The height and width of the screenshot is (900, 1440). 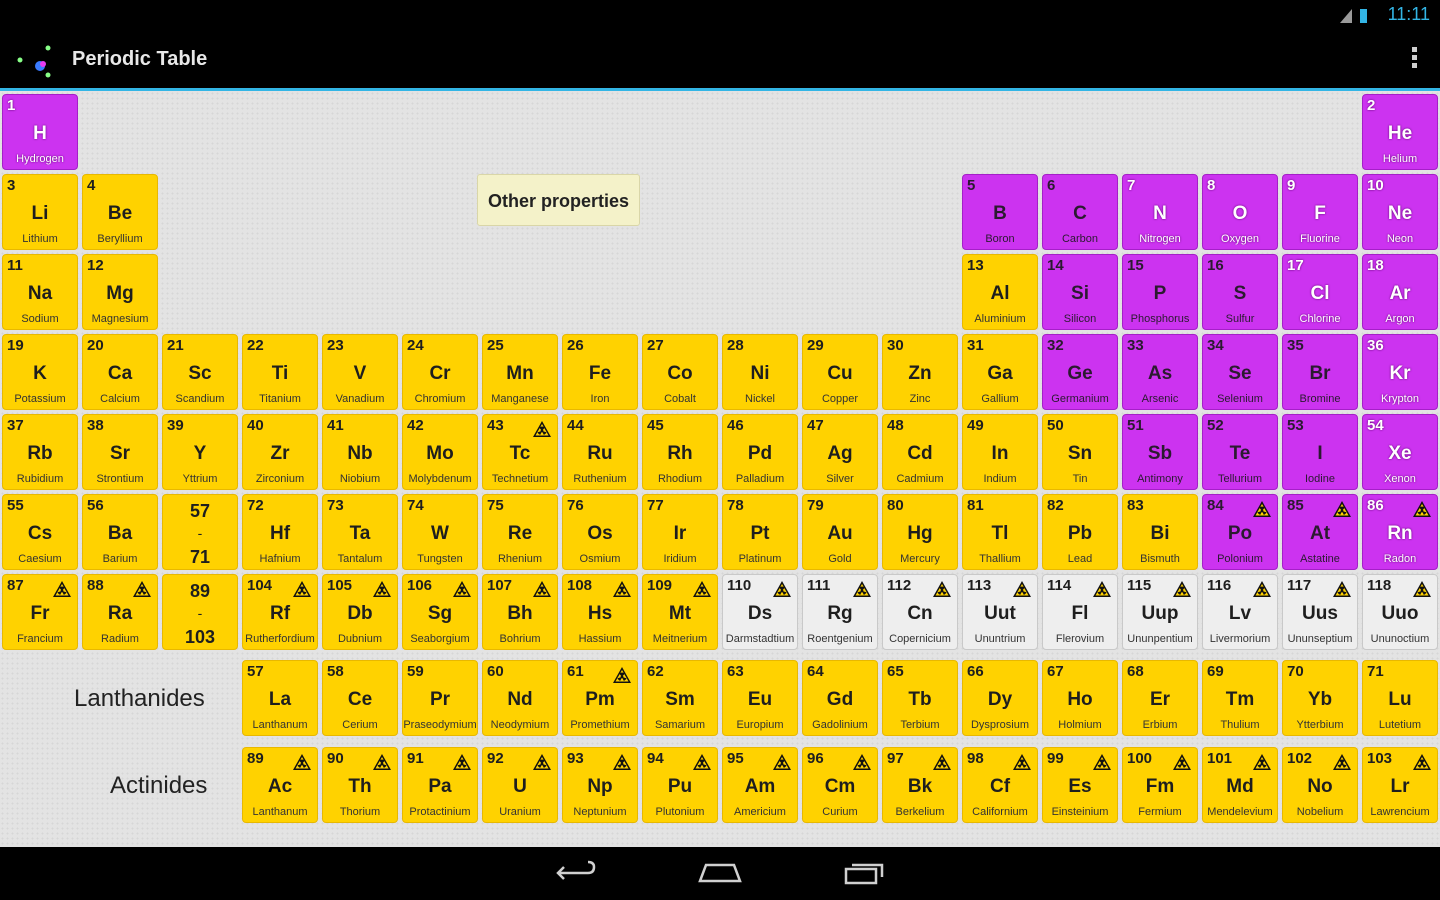 What do you see at coordinates (440, 532) in the screenshot?
I see `element-cell-w: 74 W Tungsten` at bounding box center [440, 532].